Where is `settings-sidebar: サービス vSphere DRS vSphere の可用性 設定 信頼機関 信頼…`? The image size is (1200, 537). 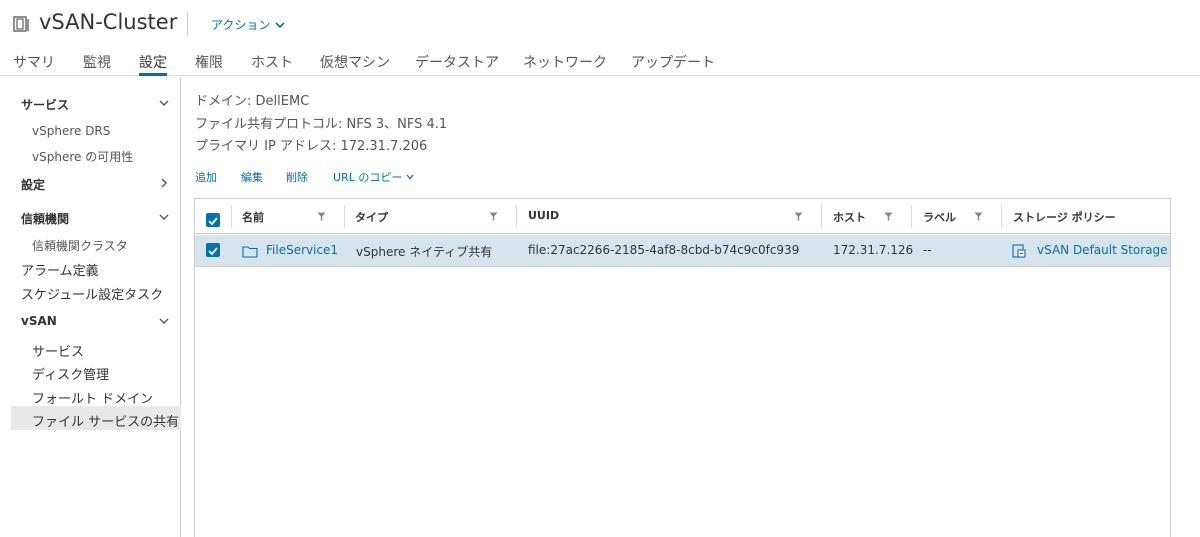
settings-sidebar: サービス vSphere DRS vSphere の可用性 設定 信頼機関 信頼… is located at coordinates (90, 307).